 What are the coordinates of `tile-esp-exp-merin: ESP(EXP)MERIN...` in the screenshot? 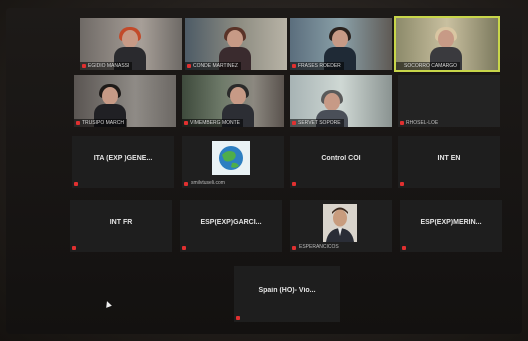 It's located at (451, 226).